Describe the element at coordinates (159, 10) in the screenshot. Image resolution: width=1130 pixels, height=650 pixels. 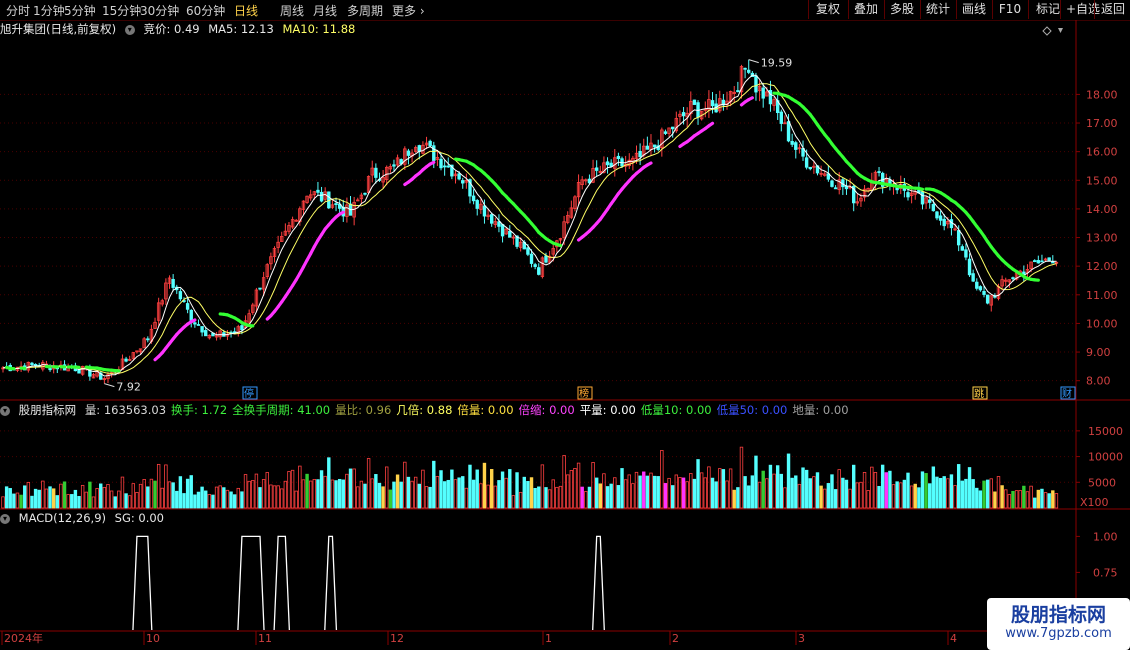
I see `period-tab-4: 30分钟` at that location.